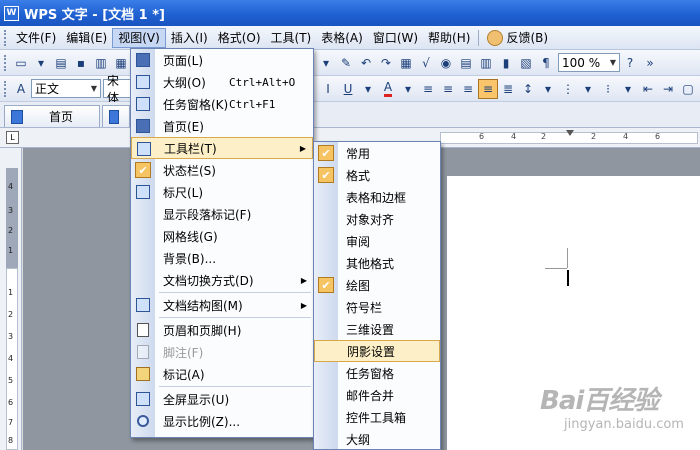 Image resolution: width=700 pixels, height=450 pixels. I want to click on view-menu-item-home: 首页(E), so click(222, 126).